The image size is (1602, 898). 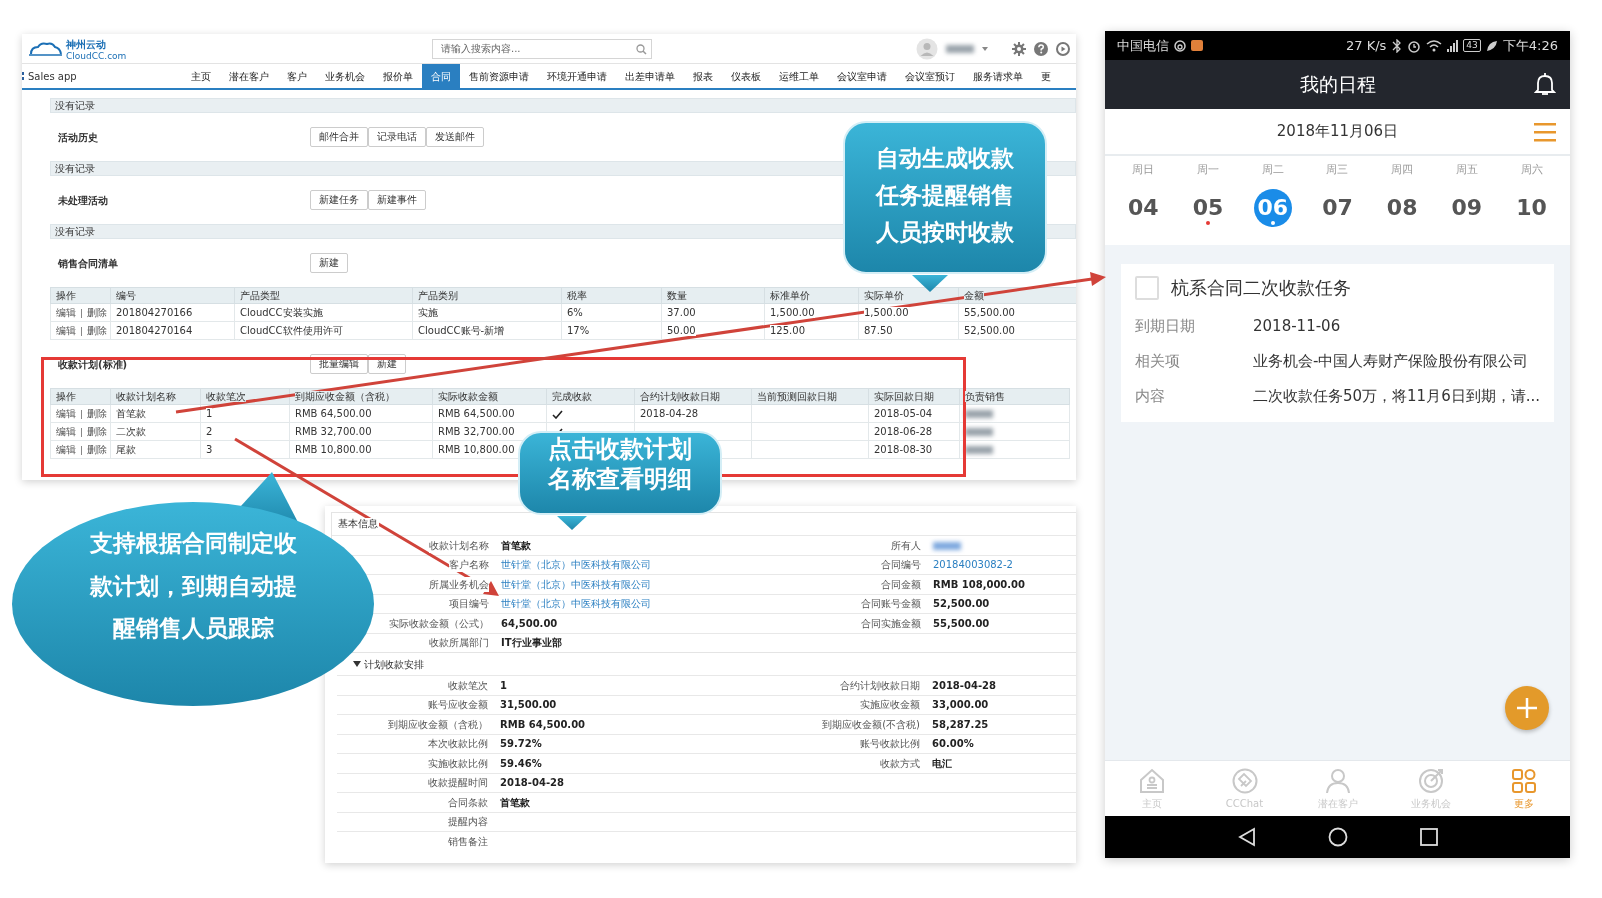 I want to click on battery-indicator: 43, so click(x=1472, y=45).